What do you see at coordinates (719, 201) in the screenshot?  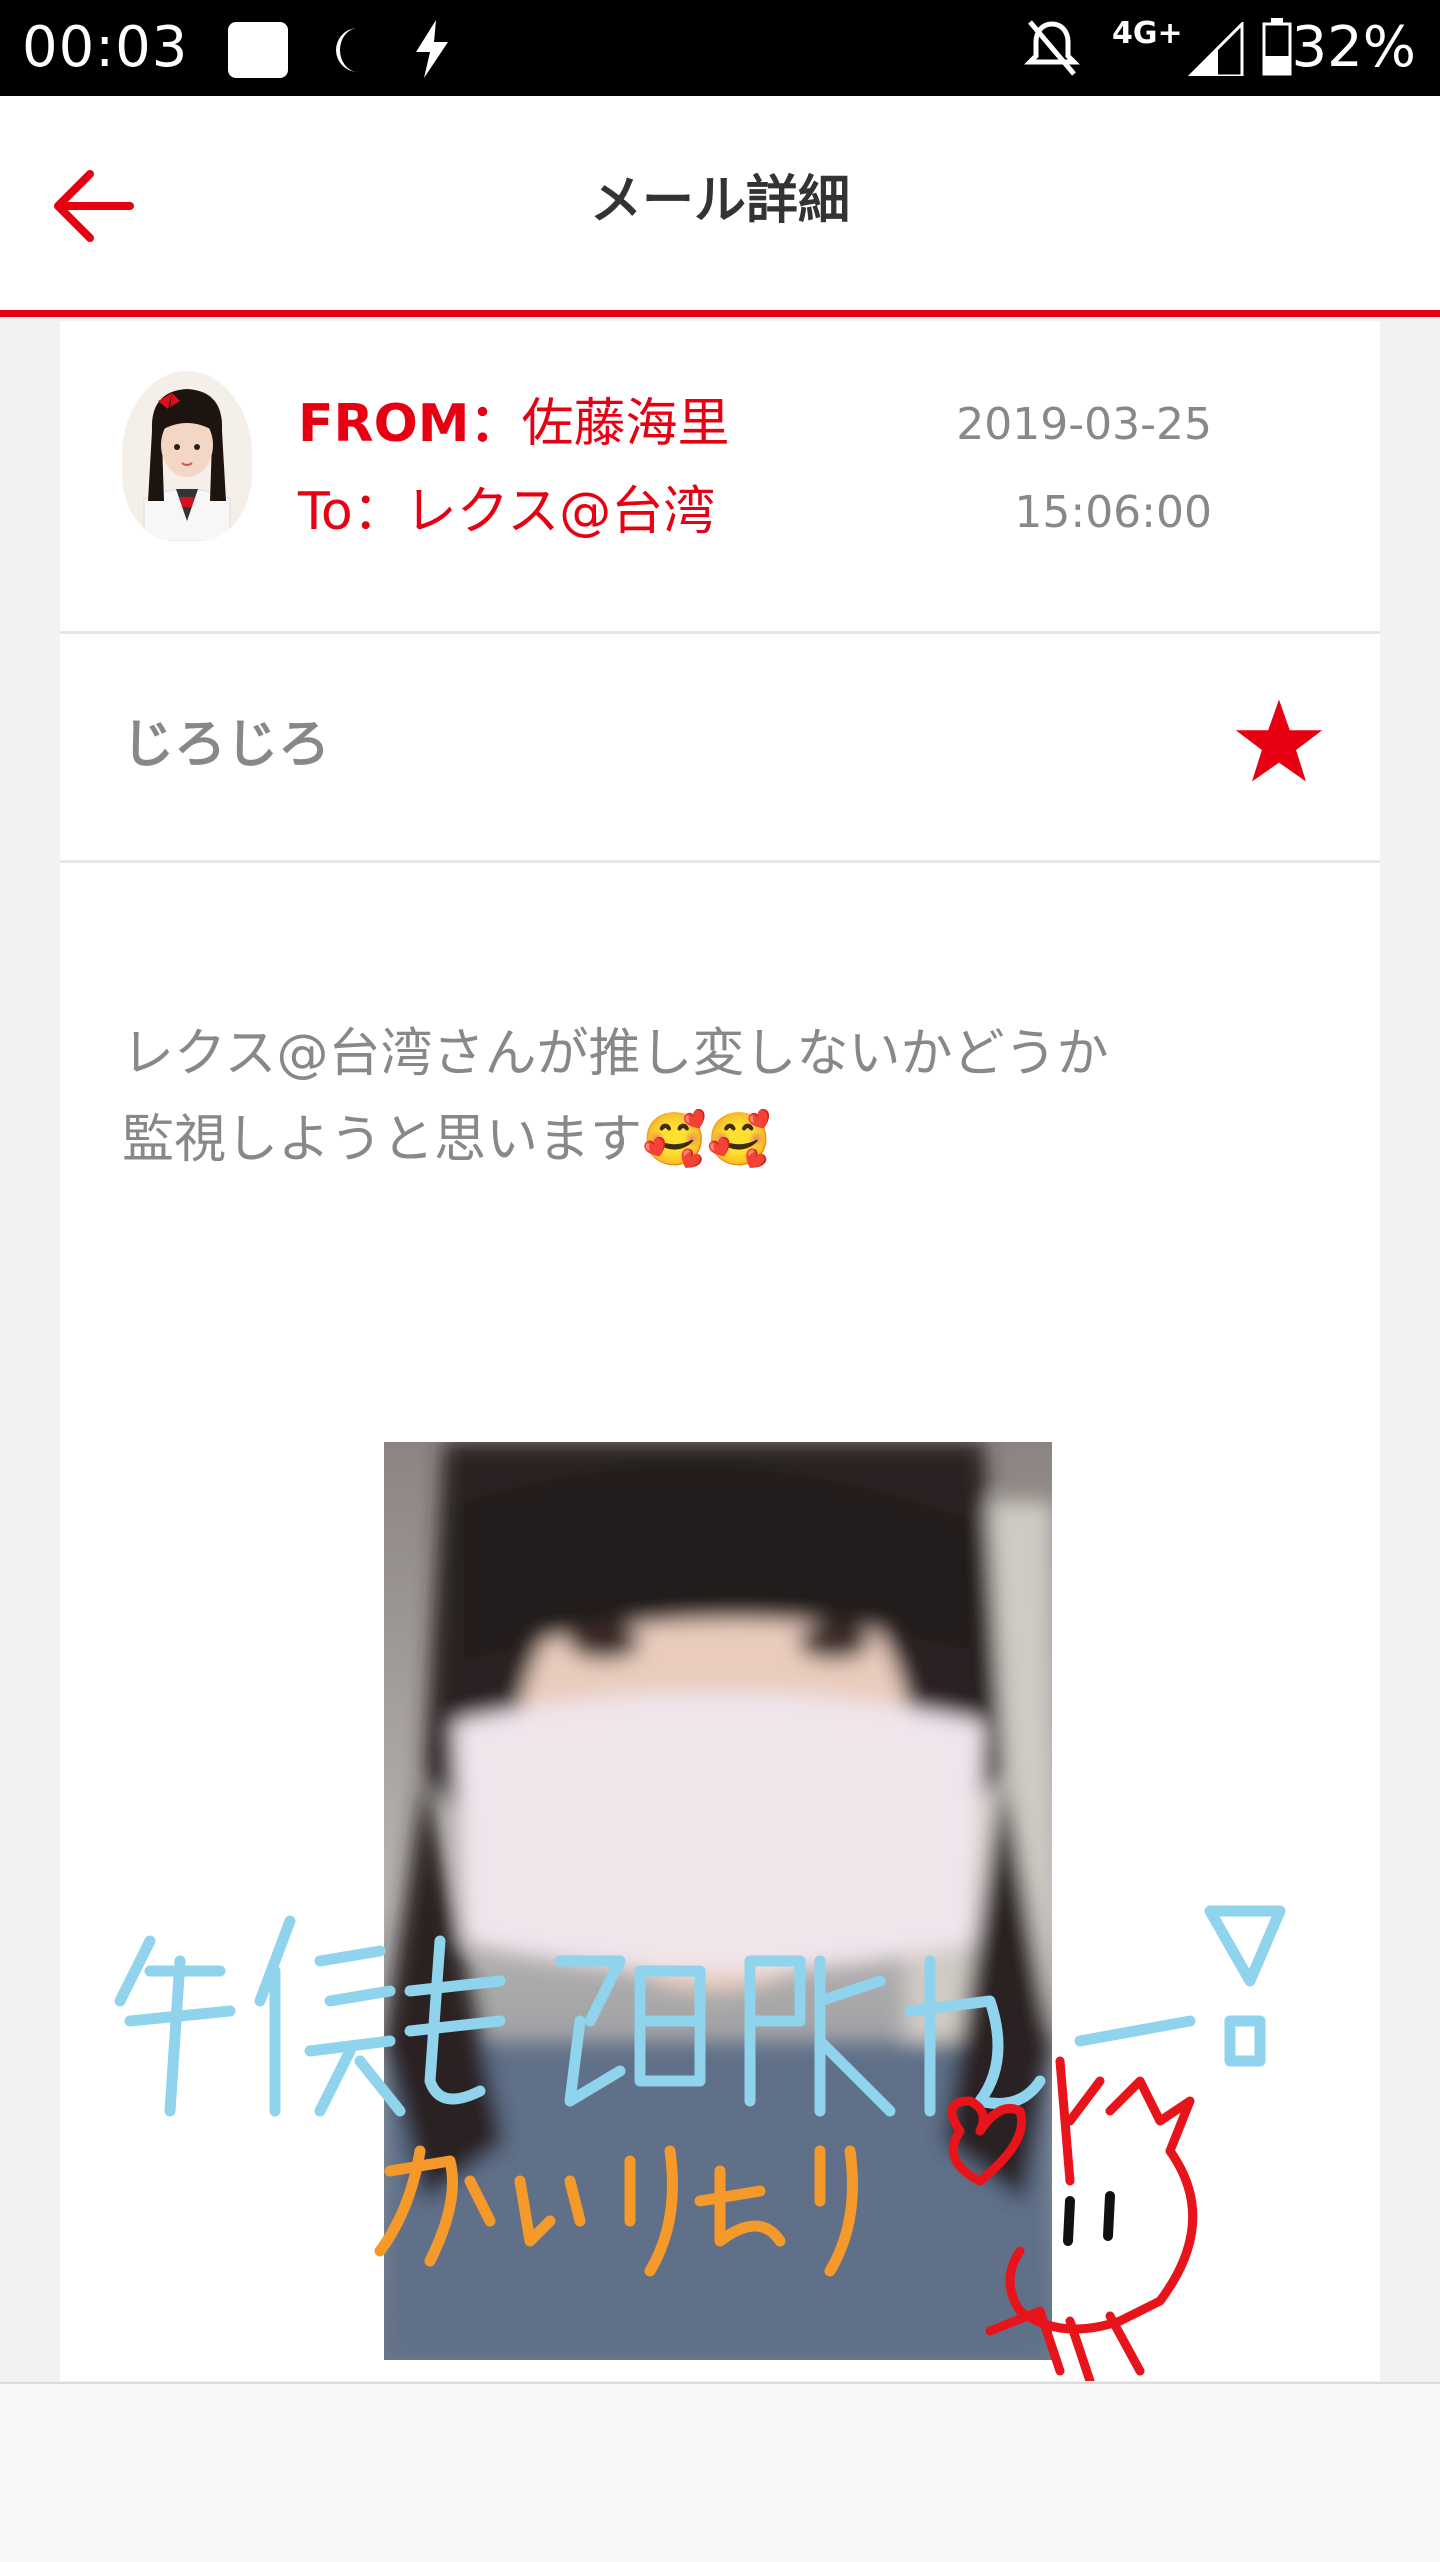 I see `page-title: メール詳細` at bounding box center [719, 201].